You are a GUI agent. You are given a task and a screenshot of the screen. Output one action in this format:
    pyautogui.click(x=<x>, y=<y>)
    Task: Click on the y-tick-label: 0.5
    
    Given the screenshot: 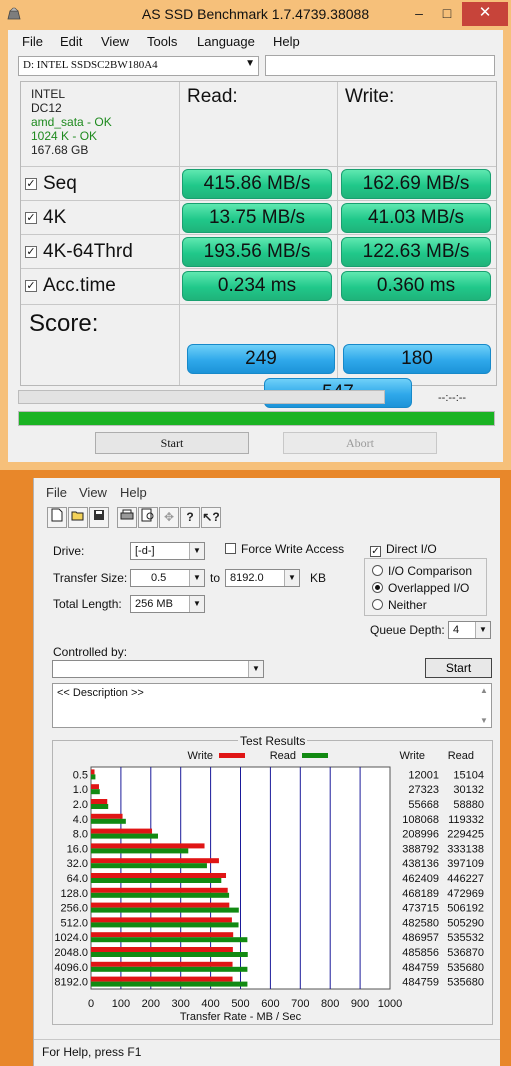 What is the action you would take?
    pyautogui.click(x=80, y=775)
    